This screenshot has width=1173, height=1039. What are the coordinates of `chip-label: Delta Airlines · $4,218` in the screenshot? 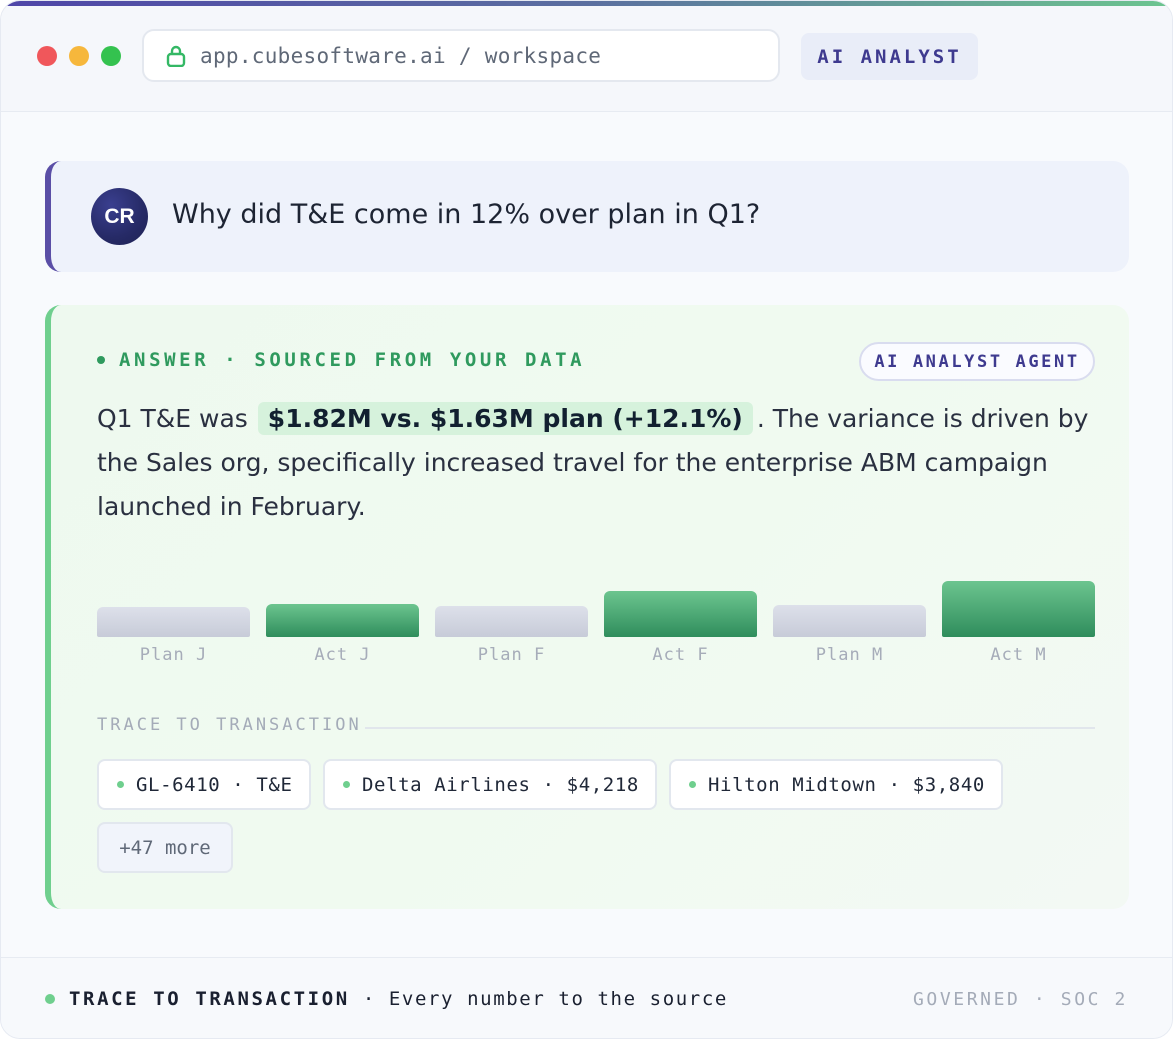 It's located at (500, 784).